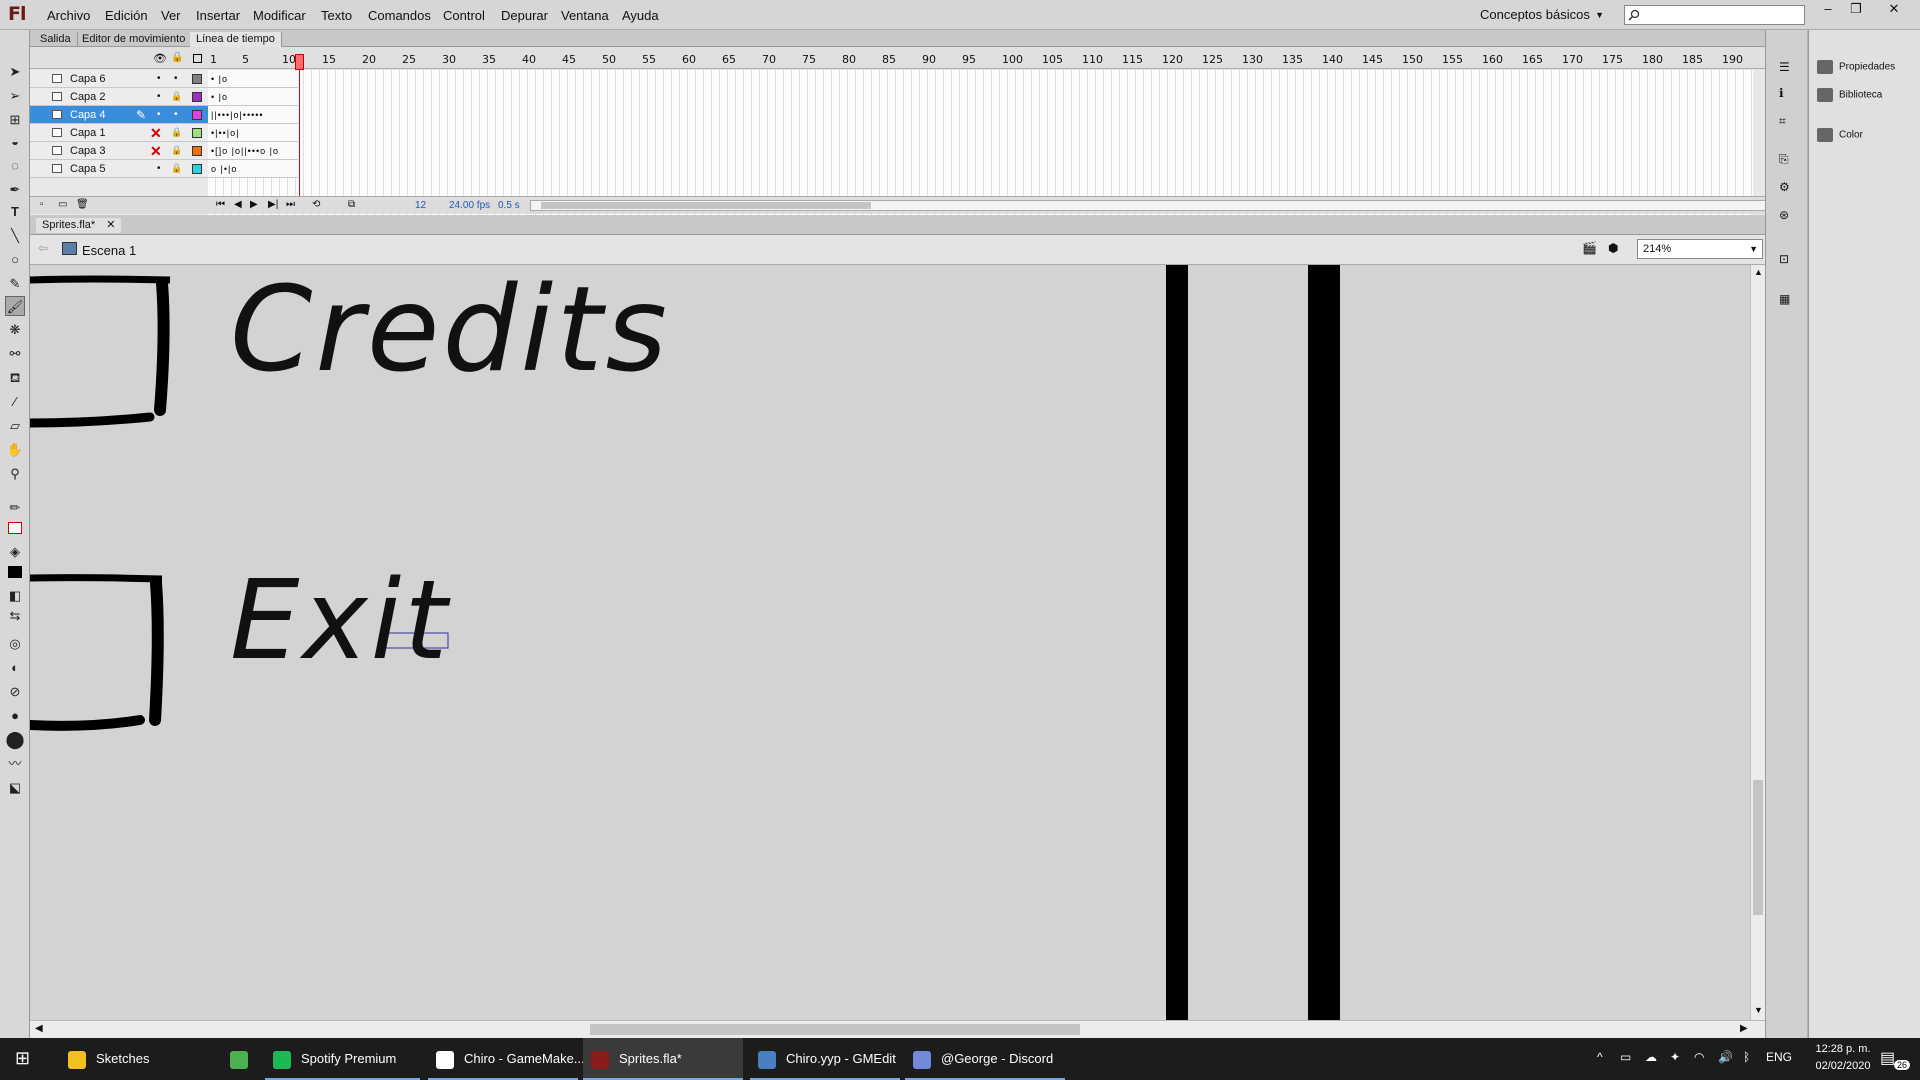  I want to click on deco-tool-icon: ❋, so click(15, 330).